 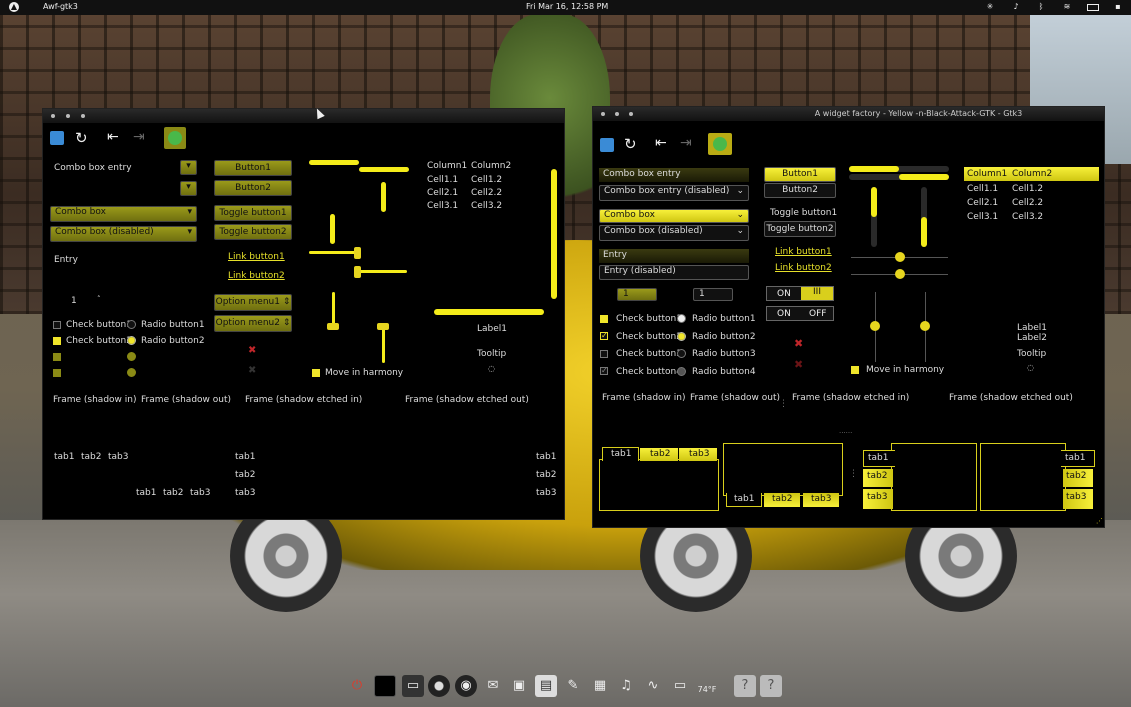 I want to click on hslider-1-handle, so click(x=900, y=257).